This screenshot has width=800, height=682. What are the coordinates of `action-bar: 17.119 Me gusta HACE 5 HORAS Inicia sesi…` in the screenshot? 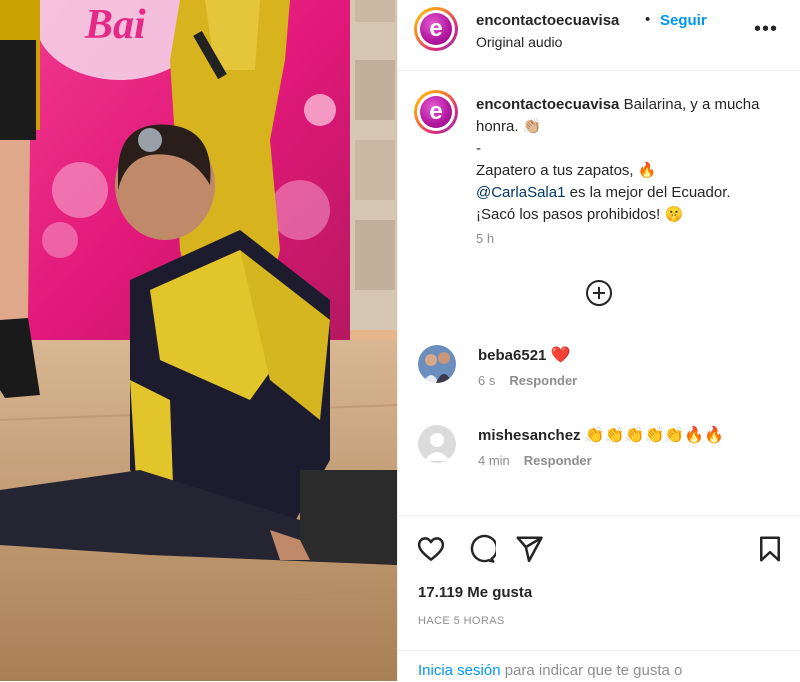 It's located at (599, 598).